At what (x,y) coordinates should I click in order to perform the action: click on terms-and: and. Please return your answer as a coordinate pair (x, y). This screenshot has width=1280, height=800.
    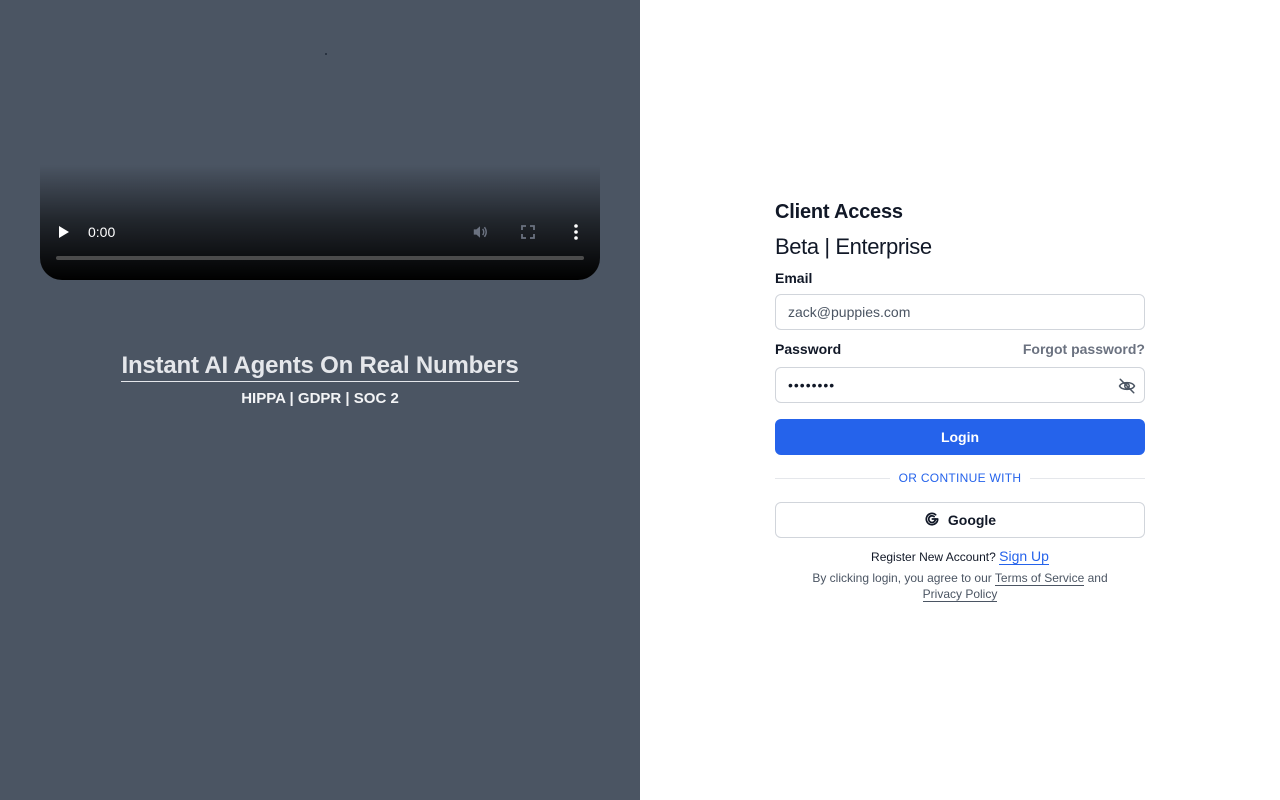
    Looking at the image, I should click on (1097, 578).